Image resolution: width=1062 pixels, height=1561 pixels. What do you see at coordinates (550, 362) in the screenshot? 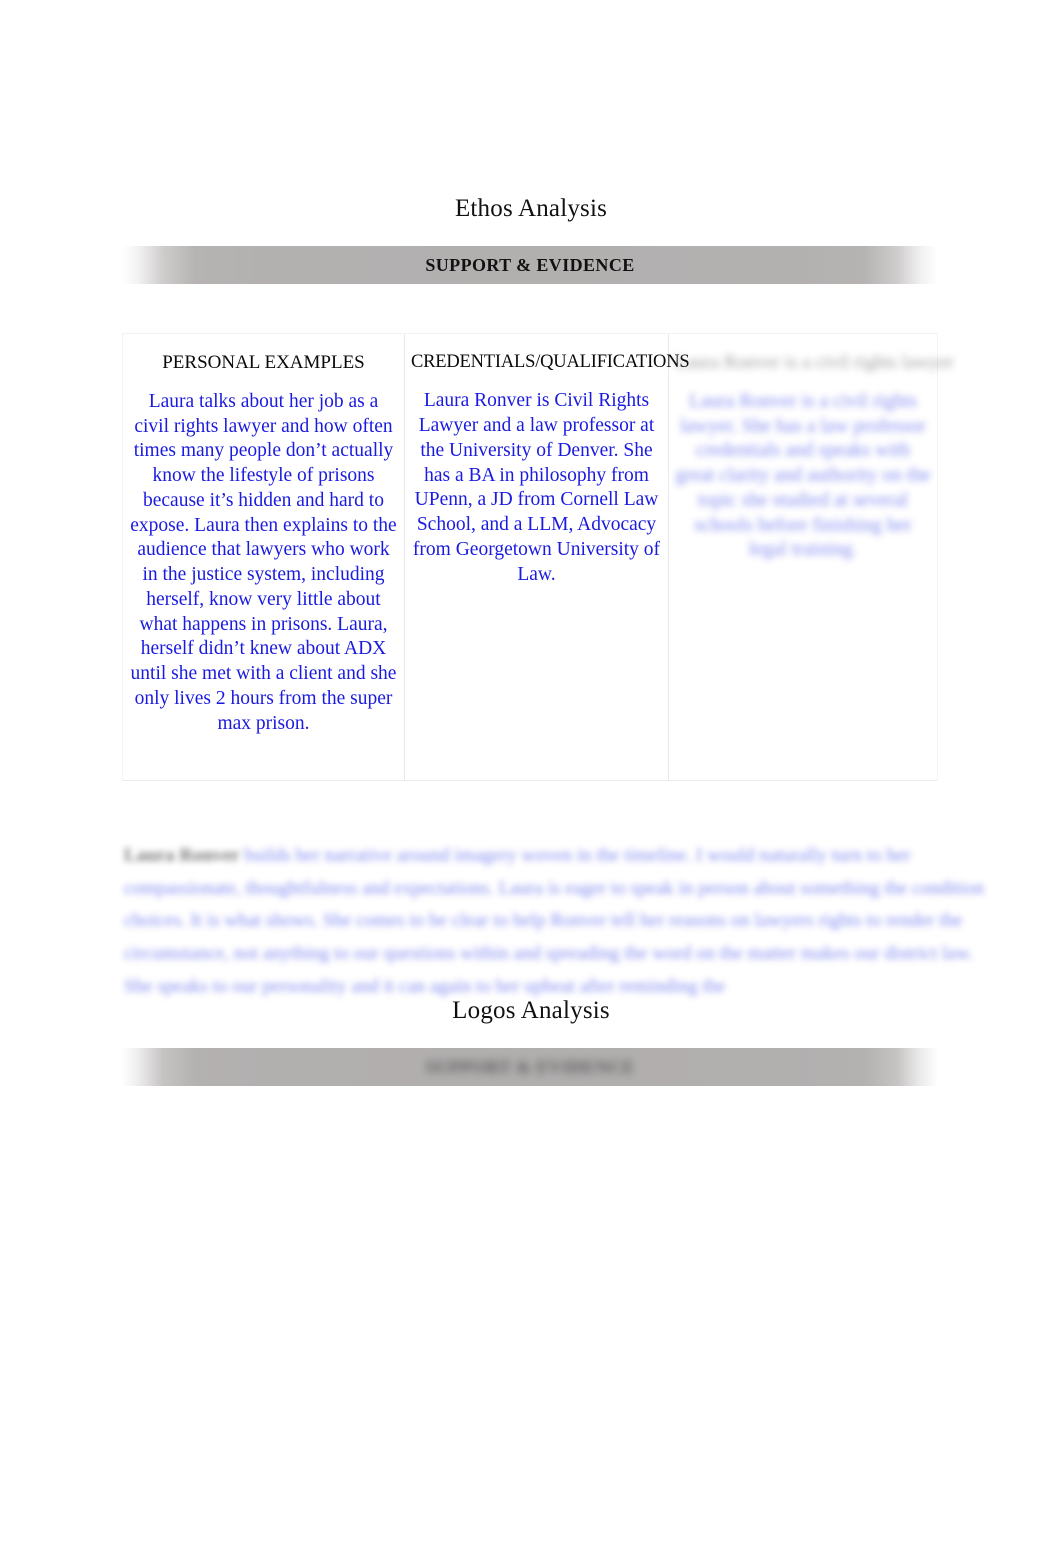
I see `column-header-credentials: CREDENTIALS/QUALIFICATIONS` at bounding box center [550, 362].